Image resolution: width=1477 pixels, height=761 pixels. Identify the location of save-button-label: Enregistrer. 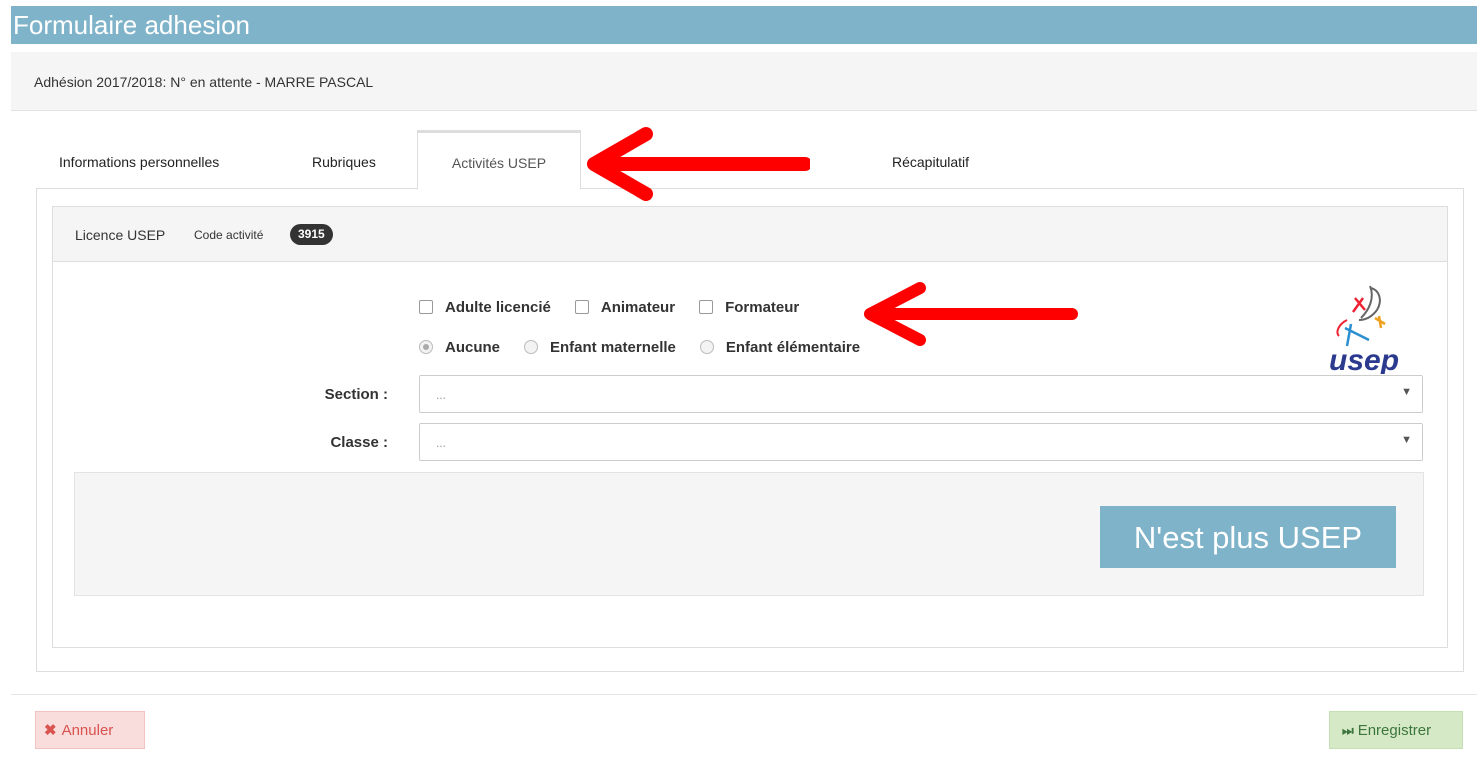
(1394, 730).